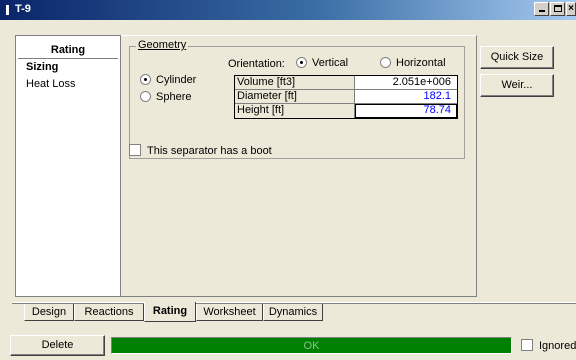 This screenshot has width=576, height=360. Describe the element at coordinates (517, 57) in the screenshot. I see `quick-size-button: Quick Size` at that location.